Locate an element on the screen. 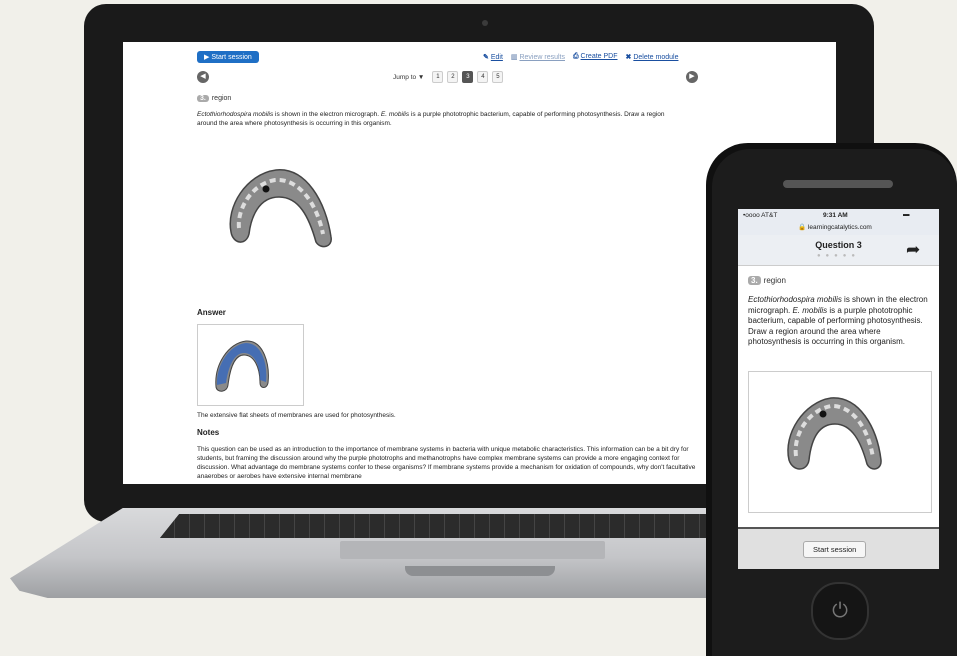  share-arrow-icon: ➦ is located at coordinates (913, 249).